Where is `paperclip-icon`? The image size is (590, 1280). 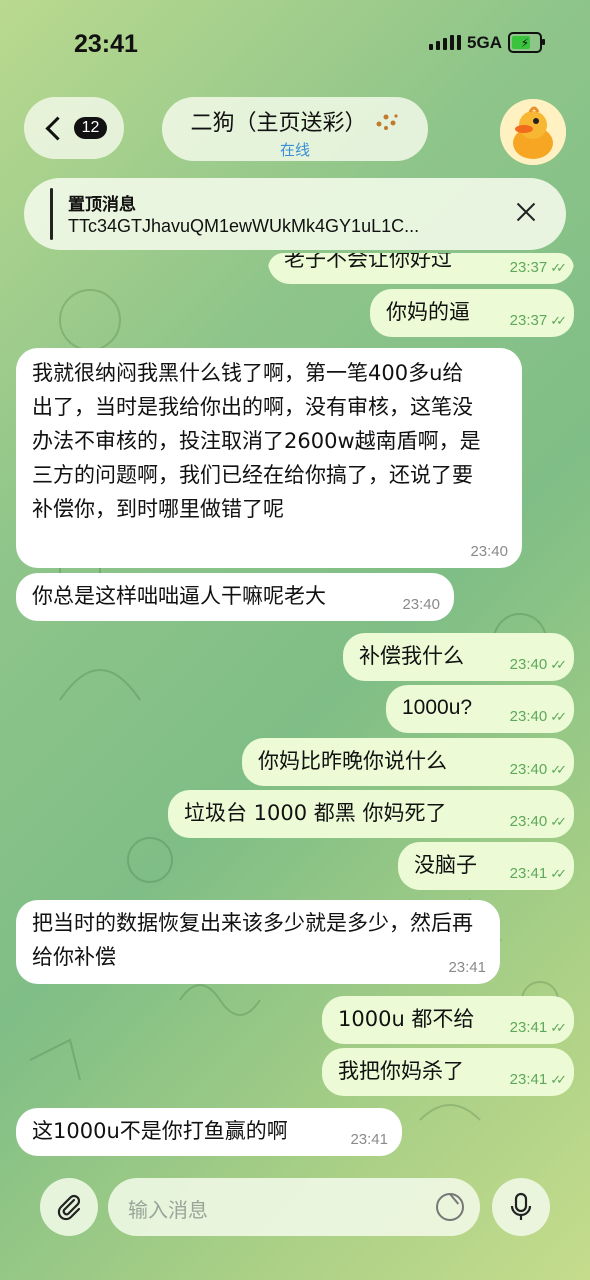
paperclip-icon is located at coordinates (69, 1207).